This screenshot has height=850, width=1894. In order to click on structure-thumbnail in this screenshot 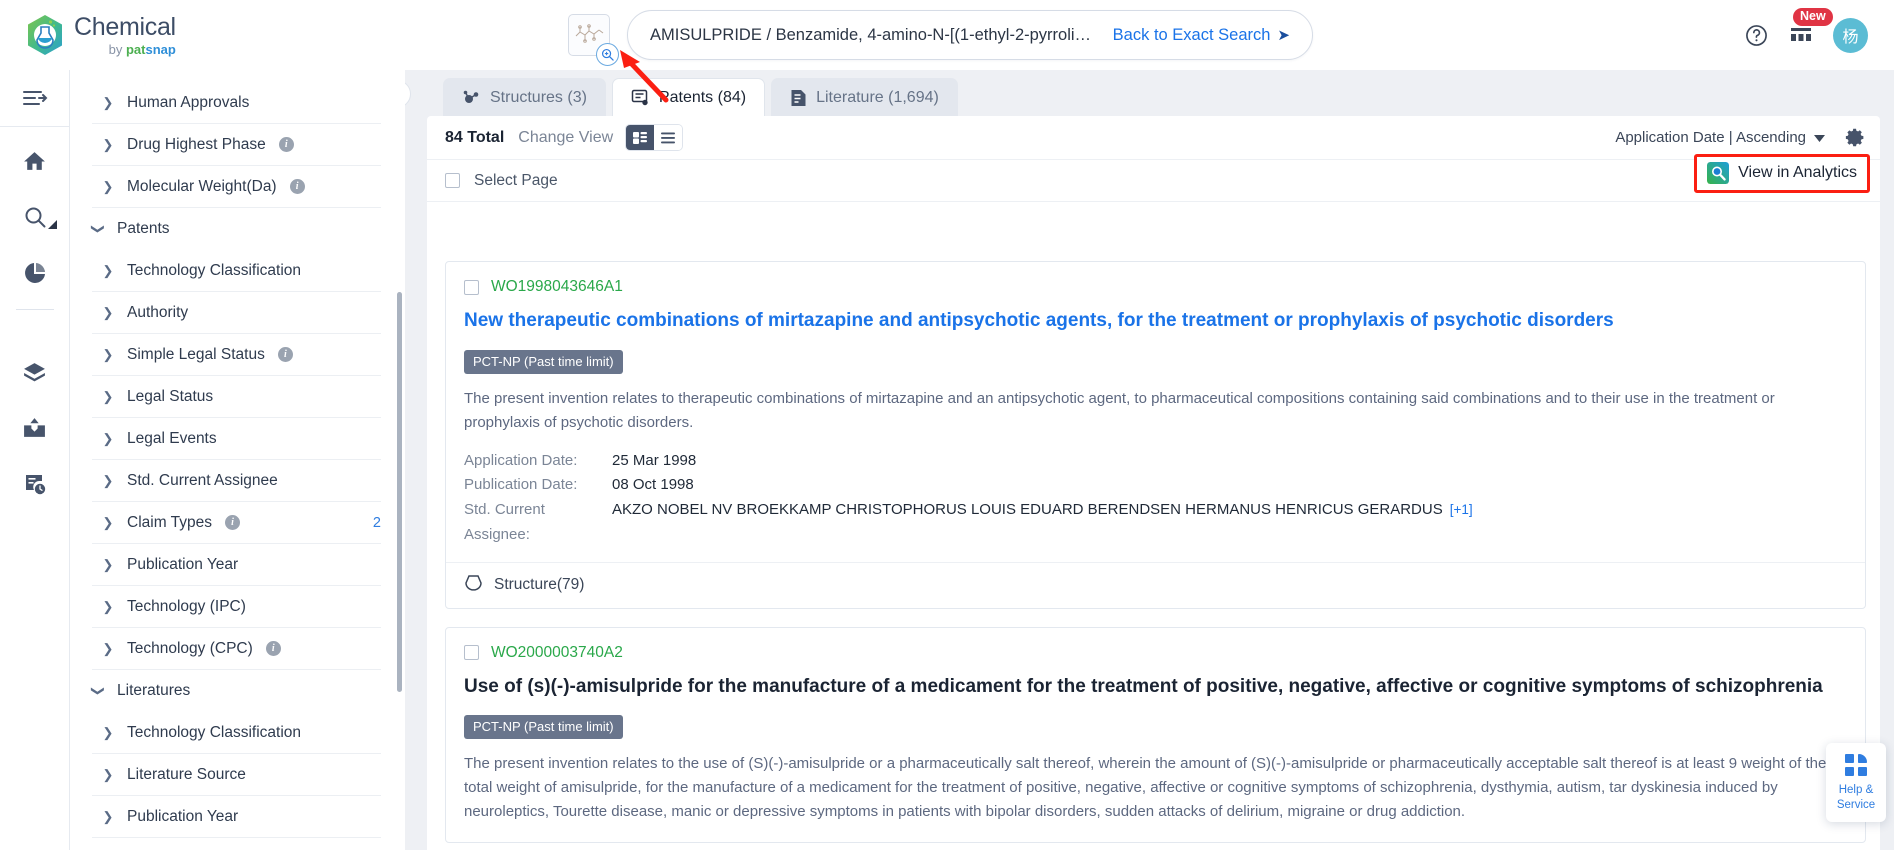, I will do `click(593, 40)`.